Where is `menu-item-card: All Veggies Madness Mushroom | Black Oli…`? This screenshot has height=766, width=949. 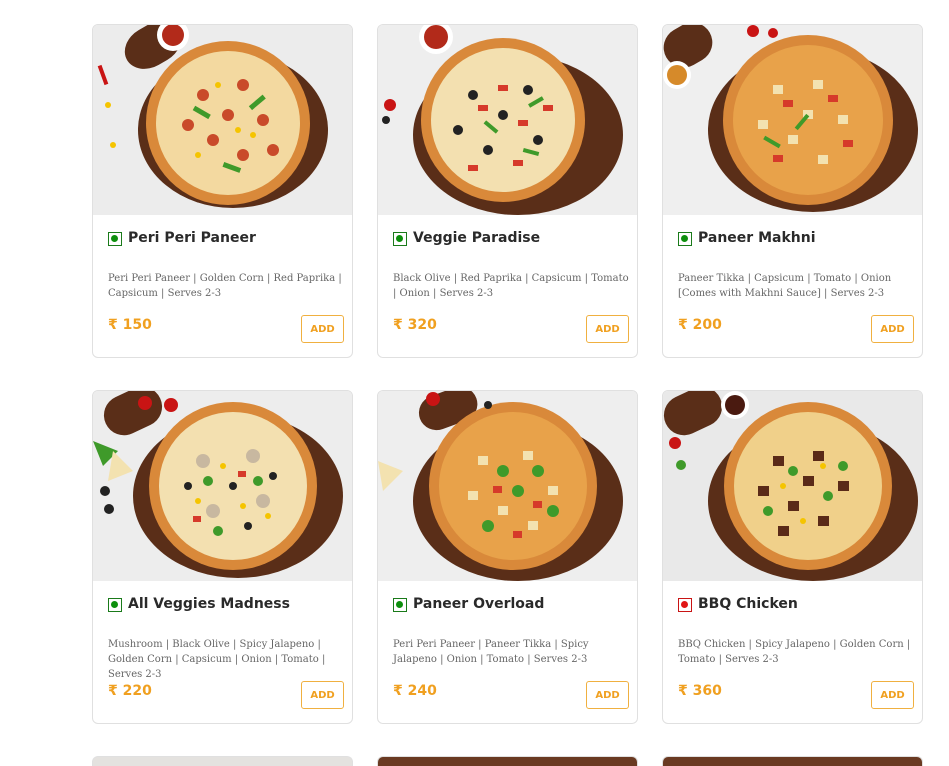
menu-item-card: All Veggies Madness Mushroom | Black Oli… is located at coordinates (222, 557).